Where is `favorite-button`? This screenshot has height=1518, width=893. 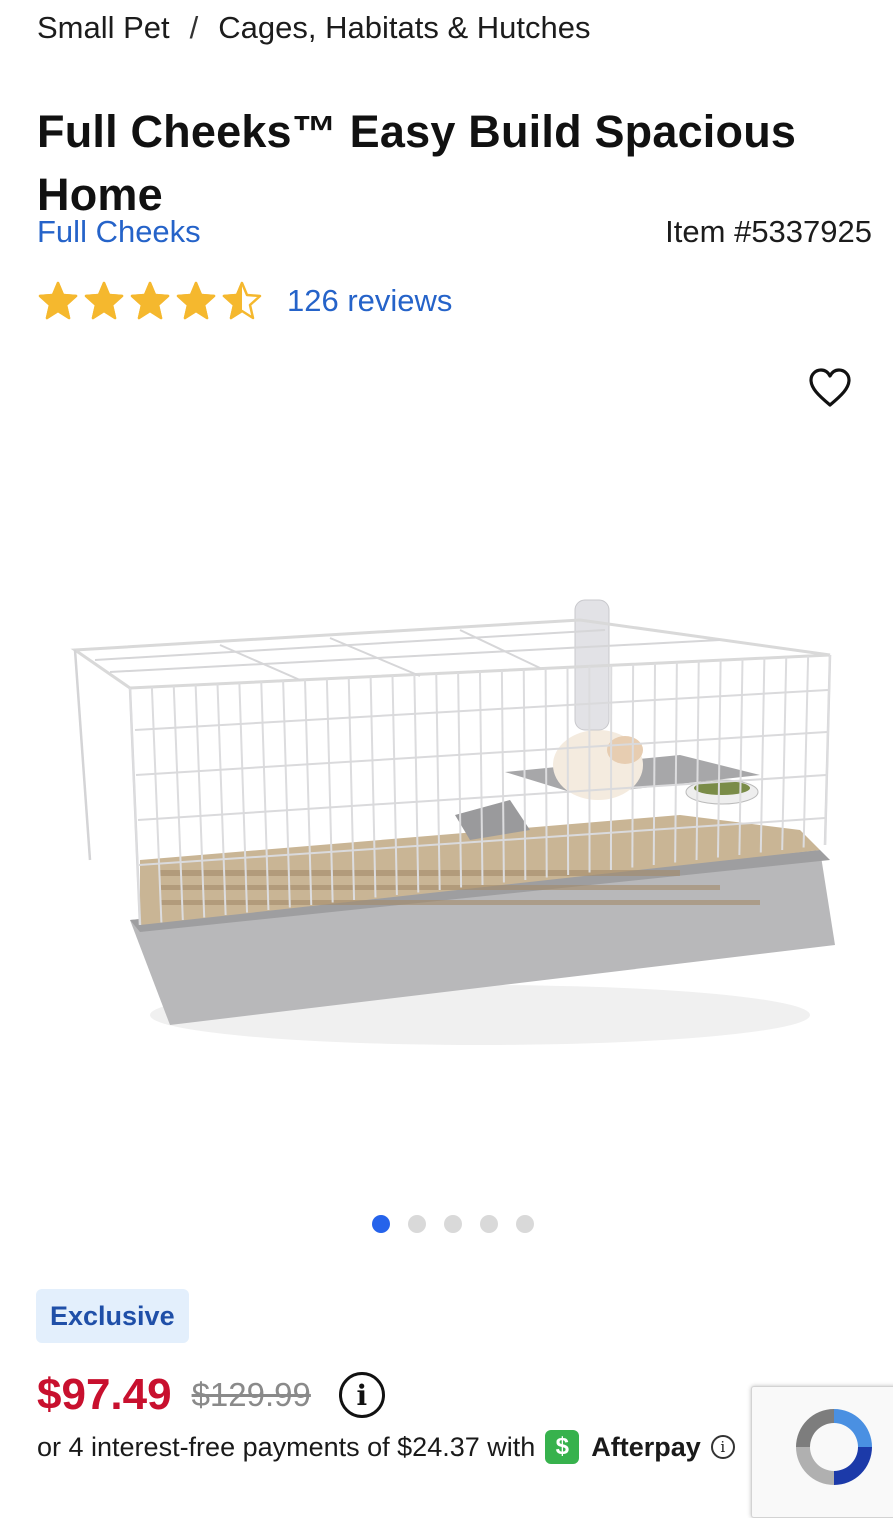 favorite-button is located at coordinates (830, 388).